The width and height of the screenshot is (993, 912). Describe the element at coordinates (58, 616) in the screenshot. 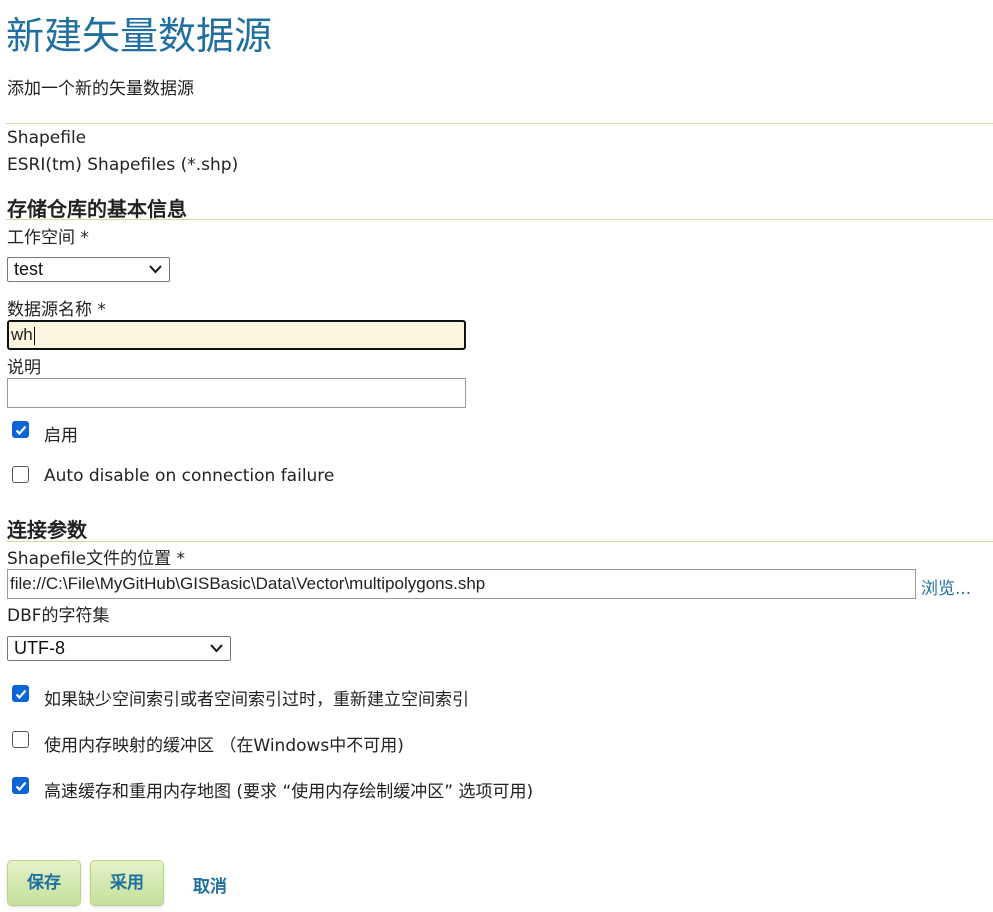

I see `dbf-charset-label: DBF的字符集` at that location.